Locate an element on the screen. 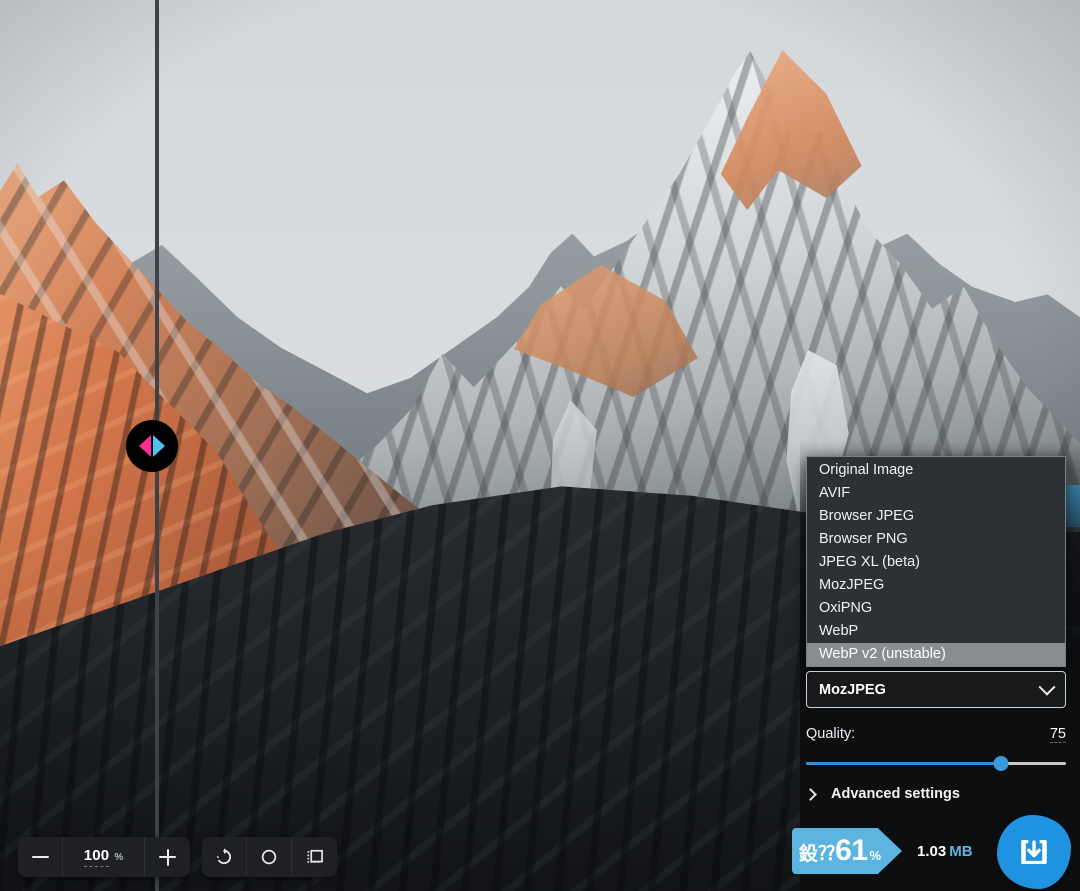 The image size is (1080, 891). zoom-control-group: 100 % is located at coordinates (104, 857).